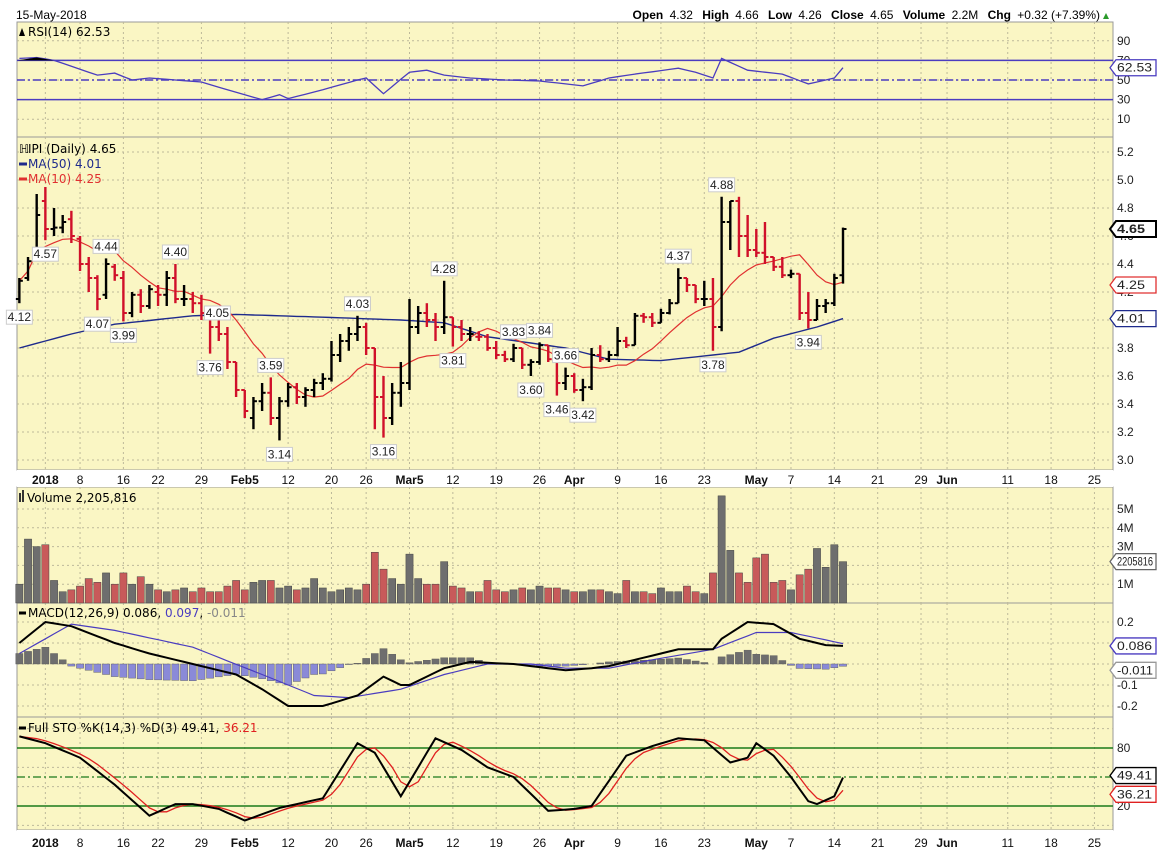  I want to click on chg-value: +0.32 (+7.39%), so click(1058, 15).